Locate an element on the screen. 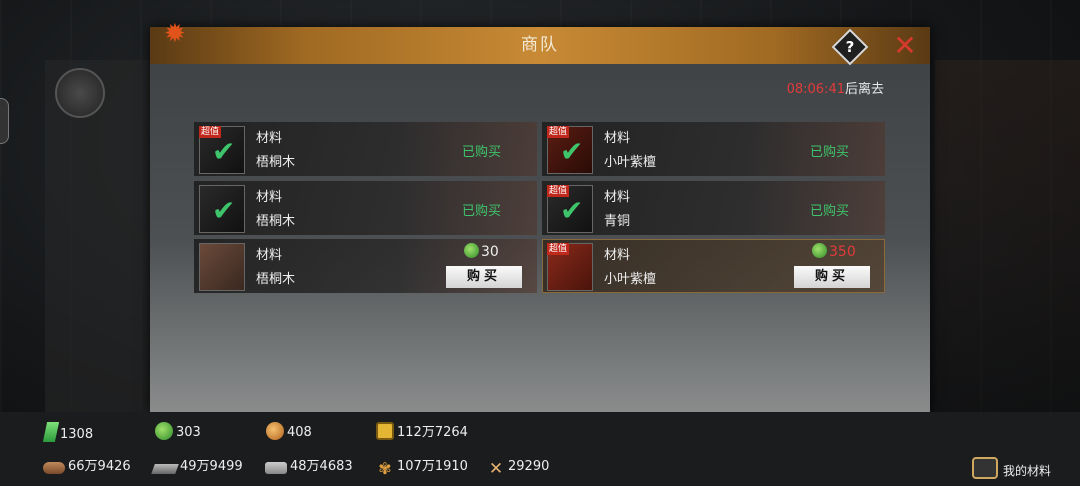 Image resolution: width=1080 pixels, height=486 pixels. gold-coin-icon is located at coordinates (275, 431).